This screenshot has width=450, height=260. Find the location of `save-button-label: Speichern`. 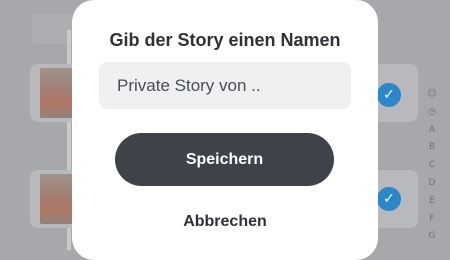

save-button-label: Speichern is located at coordinates (224, 159).